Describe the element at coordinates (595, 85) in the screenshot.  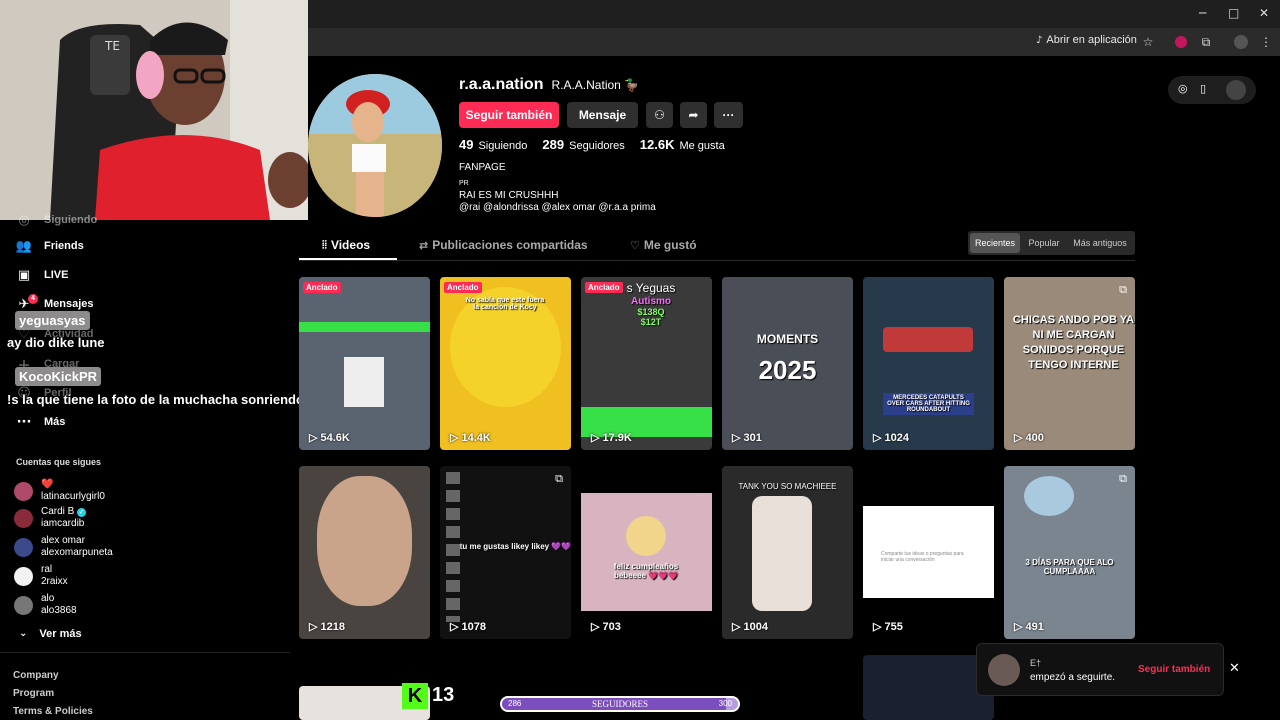
I see `profile-display-name: R.A.A.Nation 🦆` at that location.